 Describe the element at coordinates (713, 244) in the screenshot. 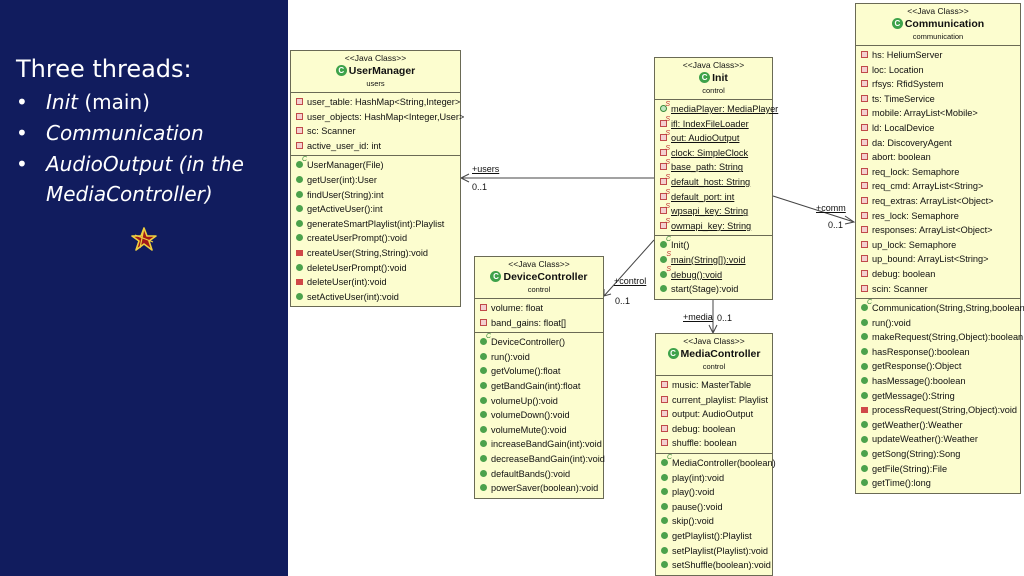

I see `method-row: C Init()` at that location.